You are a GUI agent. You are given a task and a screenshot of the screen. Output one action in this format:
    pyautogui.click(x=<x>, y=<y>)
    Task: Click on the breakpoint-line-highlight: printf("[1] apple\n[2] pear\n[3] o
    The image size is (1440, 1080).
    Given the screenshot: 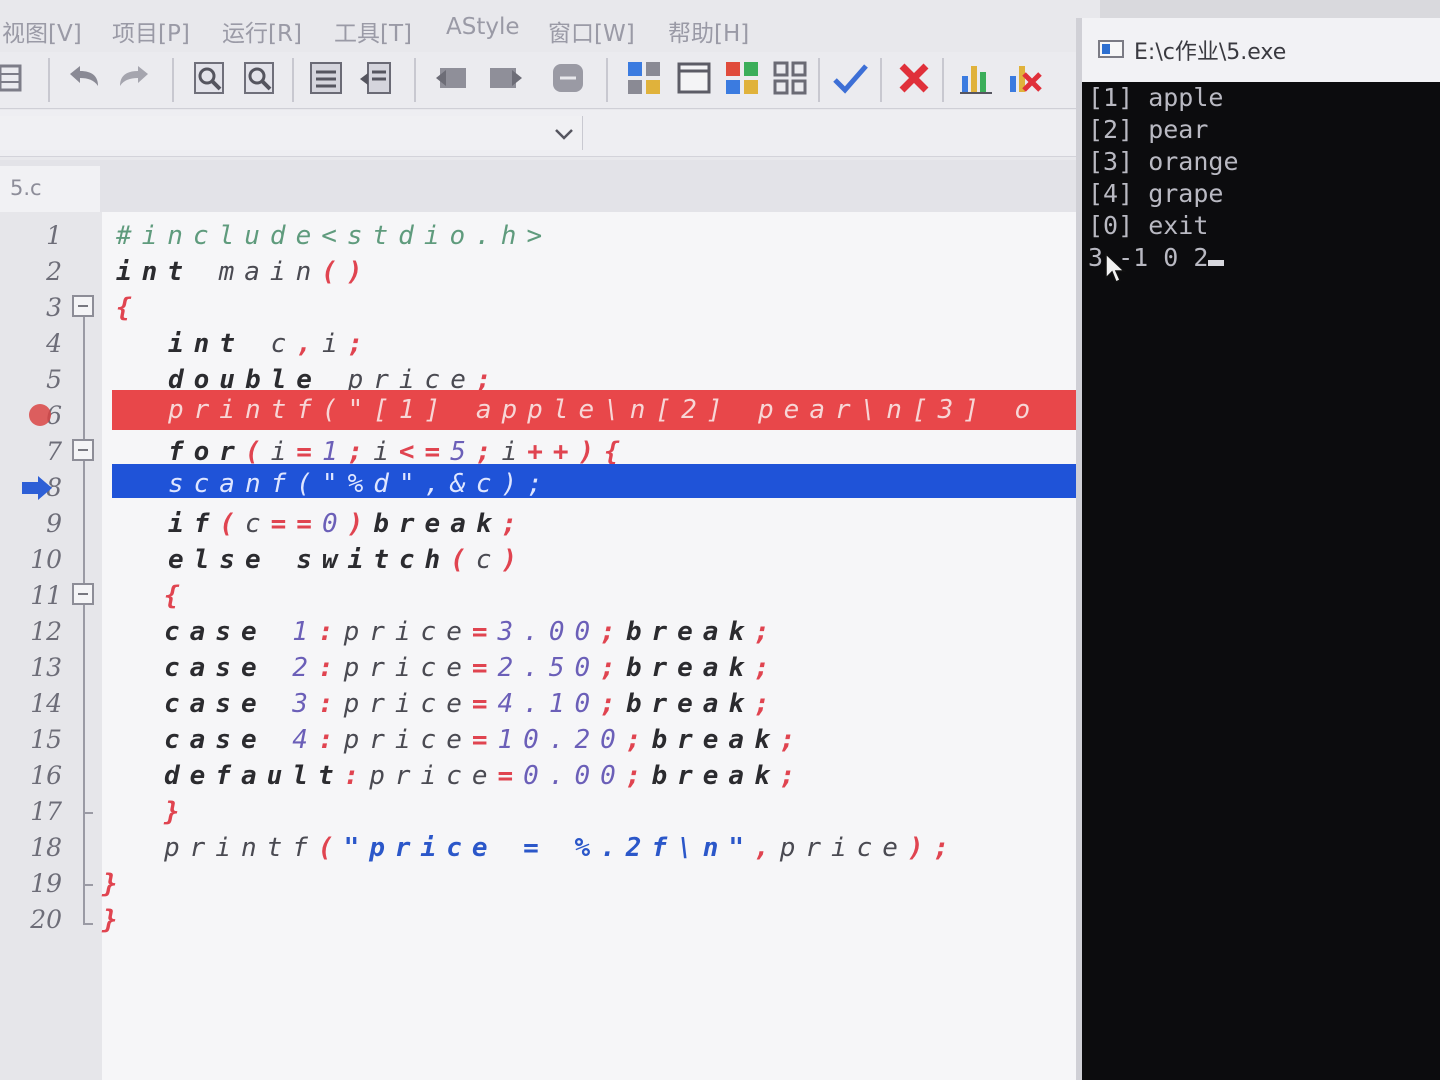 What is the action you would take?
    pyautogui.click(x=606, y=410)
    